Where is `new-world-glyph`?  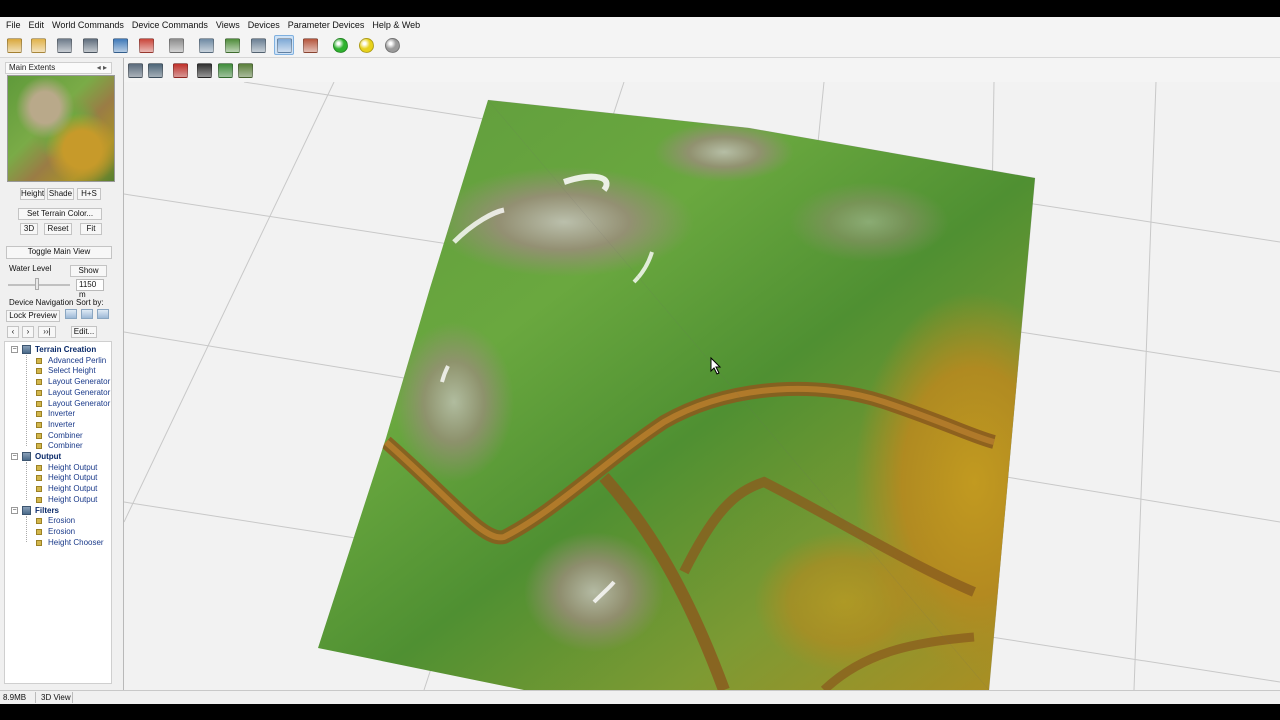 new-world-glyph is located at coordinates (14, 45).